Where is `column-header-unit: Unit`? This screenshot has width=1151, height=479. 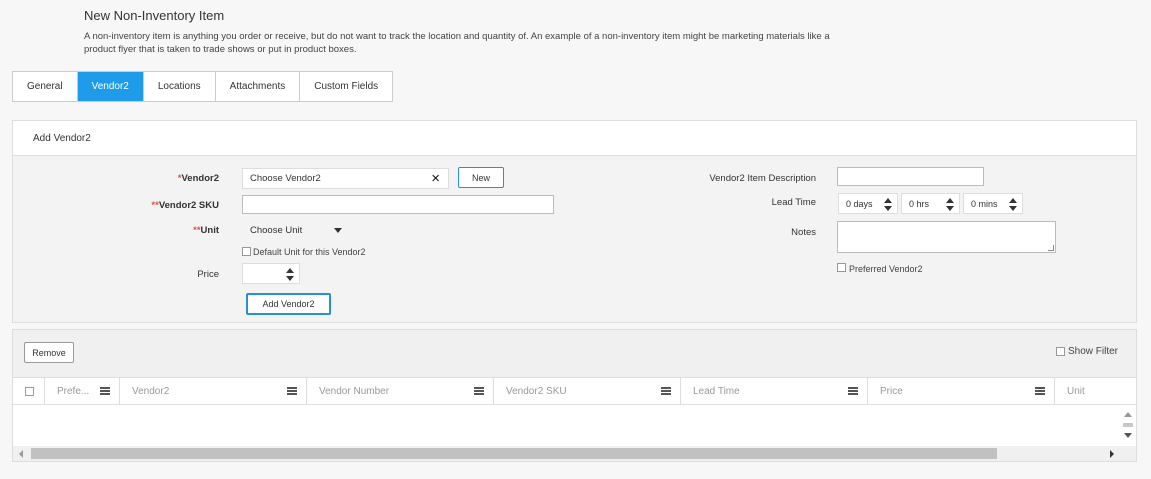 column-header-unit: Unit is located at coordinates (1095, 391).